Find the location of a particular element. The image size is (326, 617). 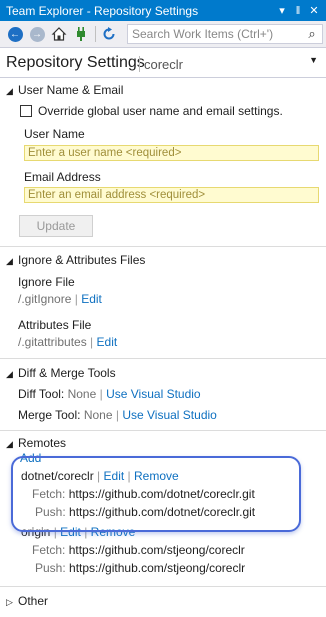

plug-icon is located at coordinates (81, 34).